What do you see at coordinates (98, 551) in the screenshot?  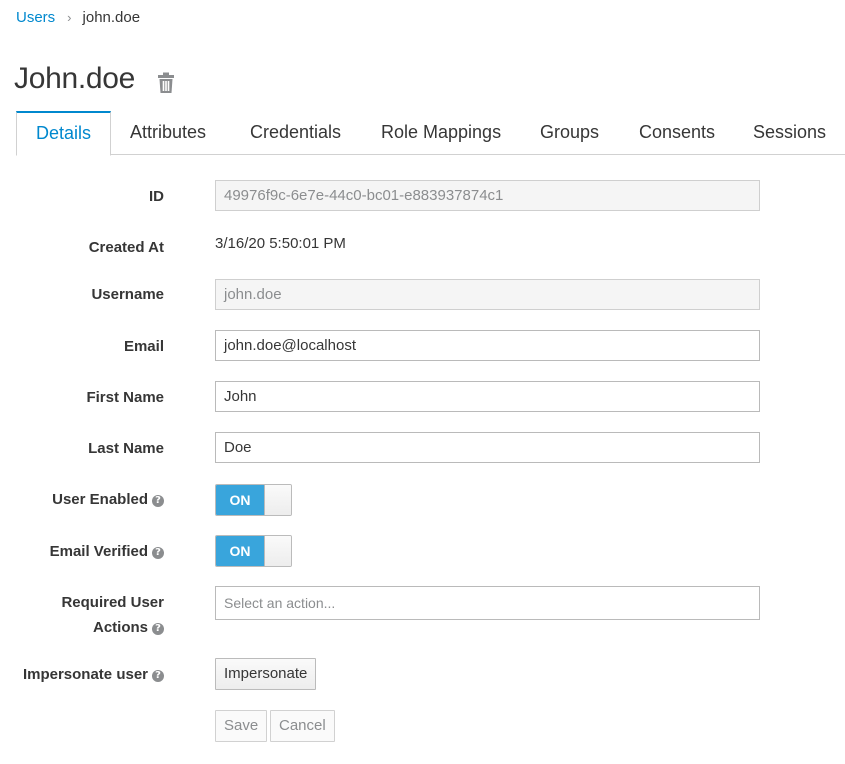 I see `email-verified-label-text: Email Verified` at bounding box center [98, 551].